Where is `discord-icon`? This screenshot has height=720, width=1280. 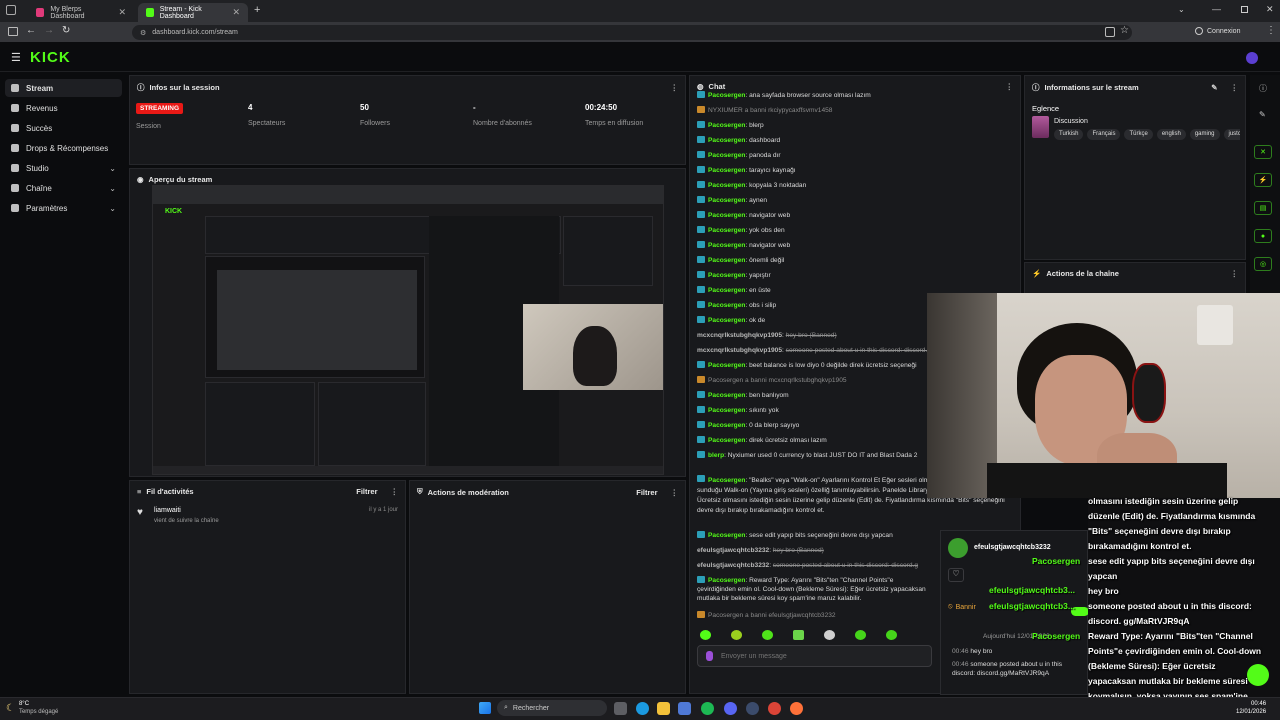 discord-icon is located at coordinates (730, 708).